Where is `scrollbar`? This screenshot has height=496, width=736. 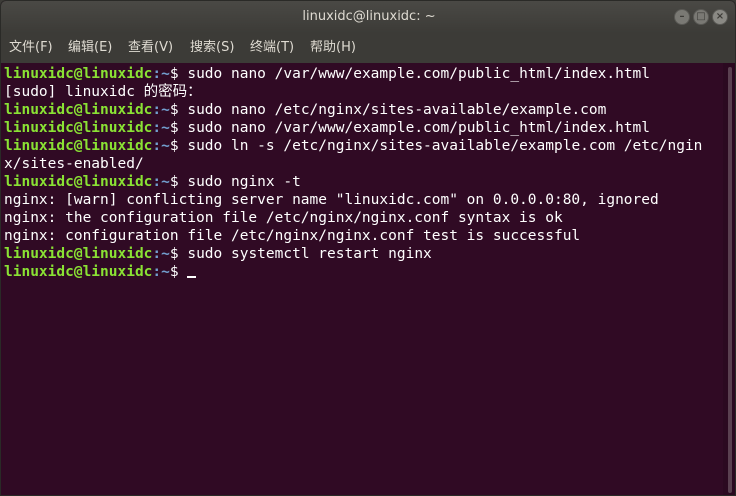
scrollbar is located at coordinates (729, 279).